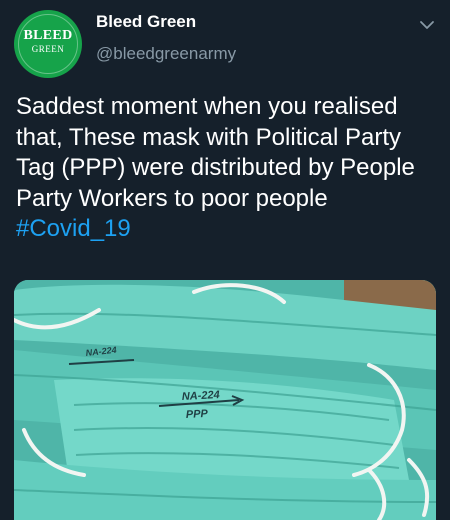  Describe the element at coordinates (48, 35) in the screenshot. I see `avatar-logo-line1: BLEED` at that location.